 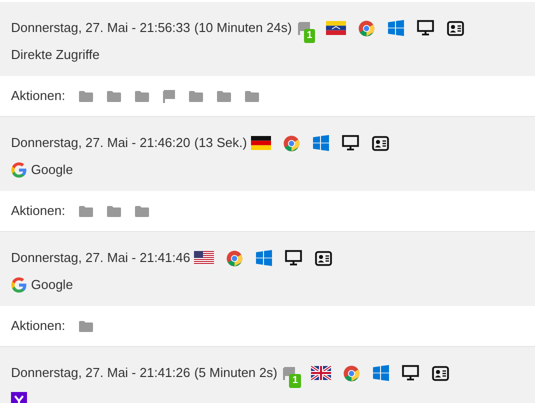 I want to click on visit-duration: (10 Minuten 24s), so click(x=243, y=28).